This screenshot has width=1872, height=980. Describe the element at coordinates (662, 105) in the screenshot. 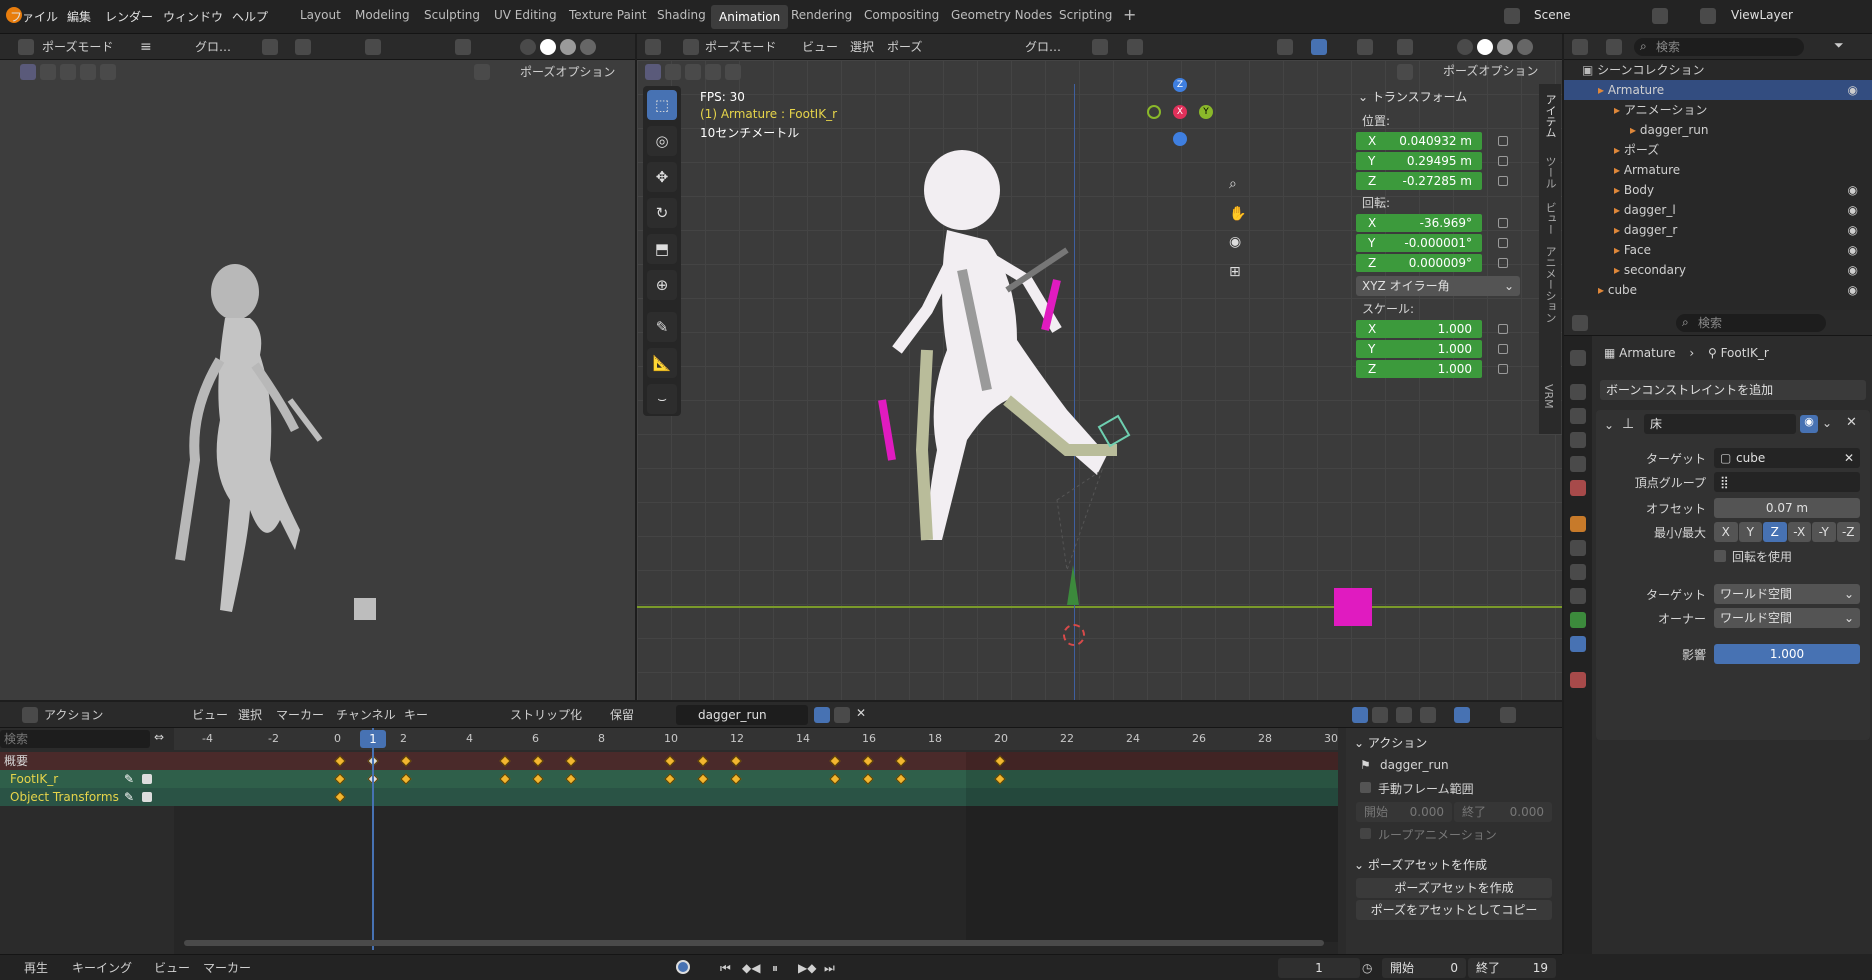

I see `select-tool-icon: ⬚` at that location.